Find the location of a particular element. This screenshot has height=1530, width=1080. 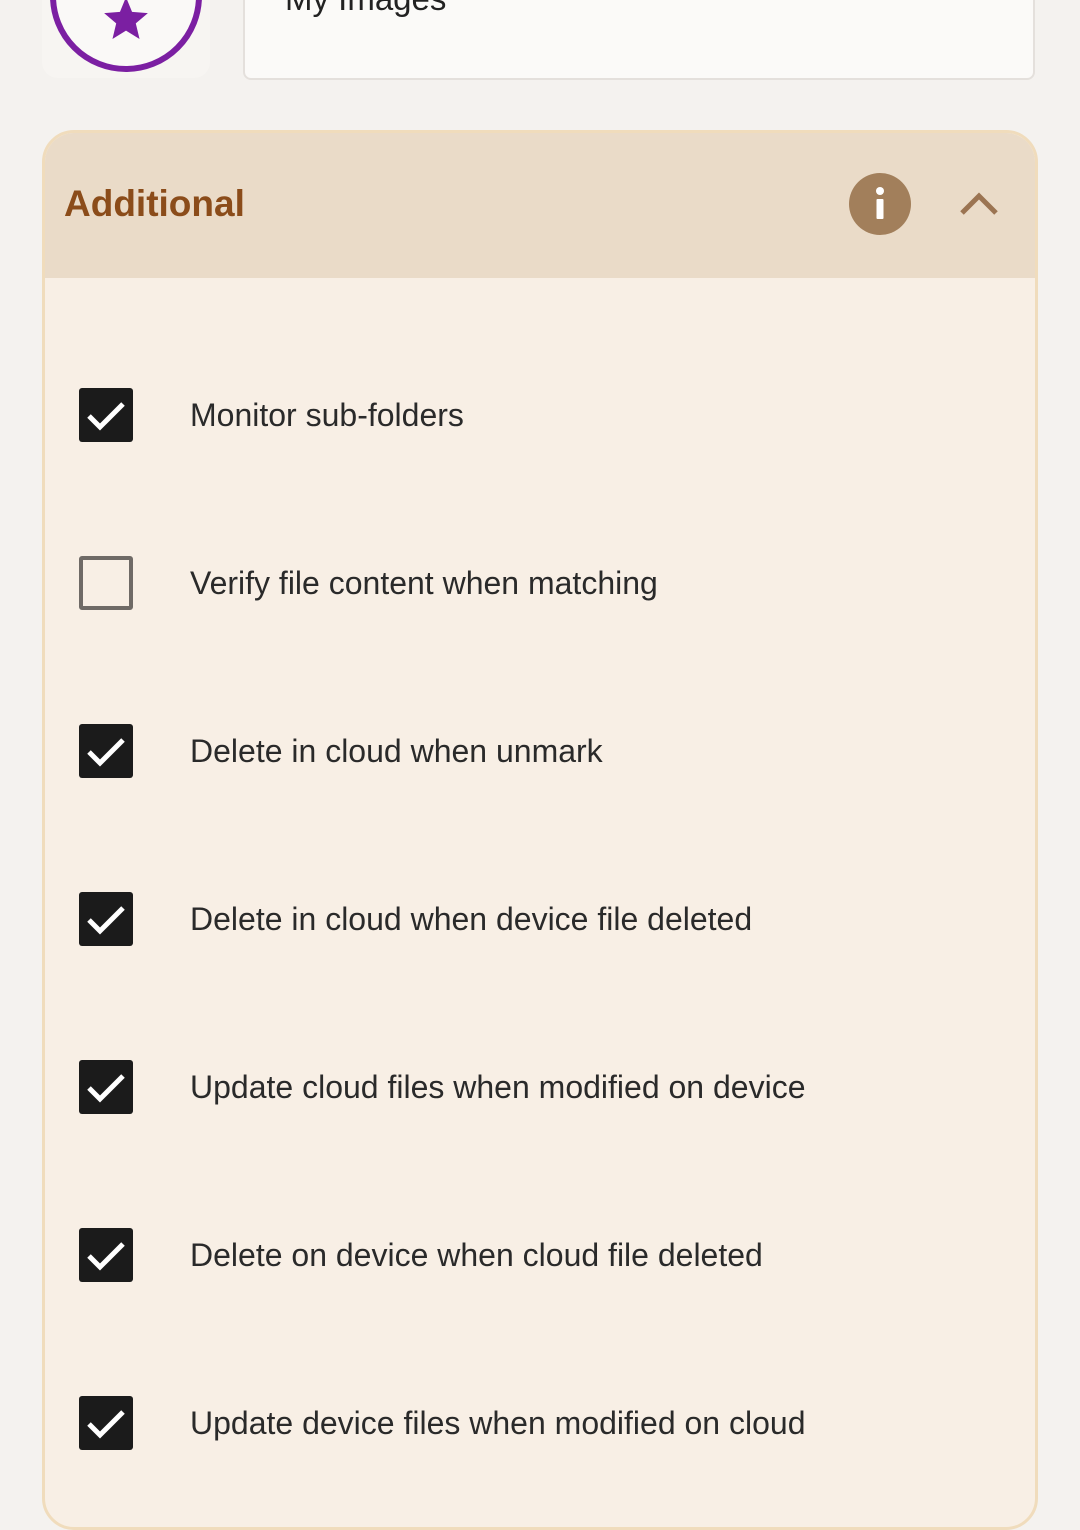

option-label: Delete in cloud when device file deleted is located at coordinates (471, 919).